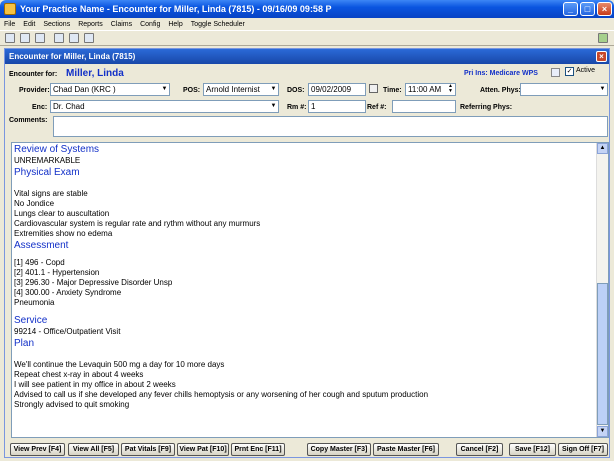  I want to click on time-field: 11:00 AM ▲ ▼, so click(430, 89).